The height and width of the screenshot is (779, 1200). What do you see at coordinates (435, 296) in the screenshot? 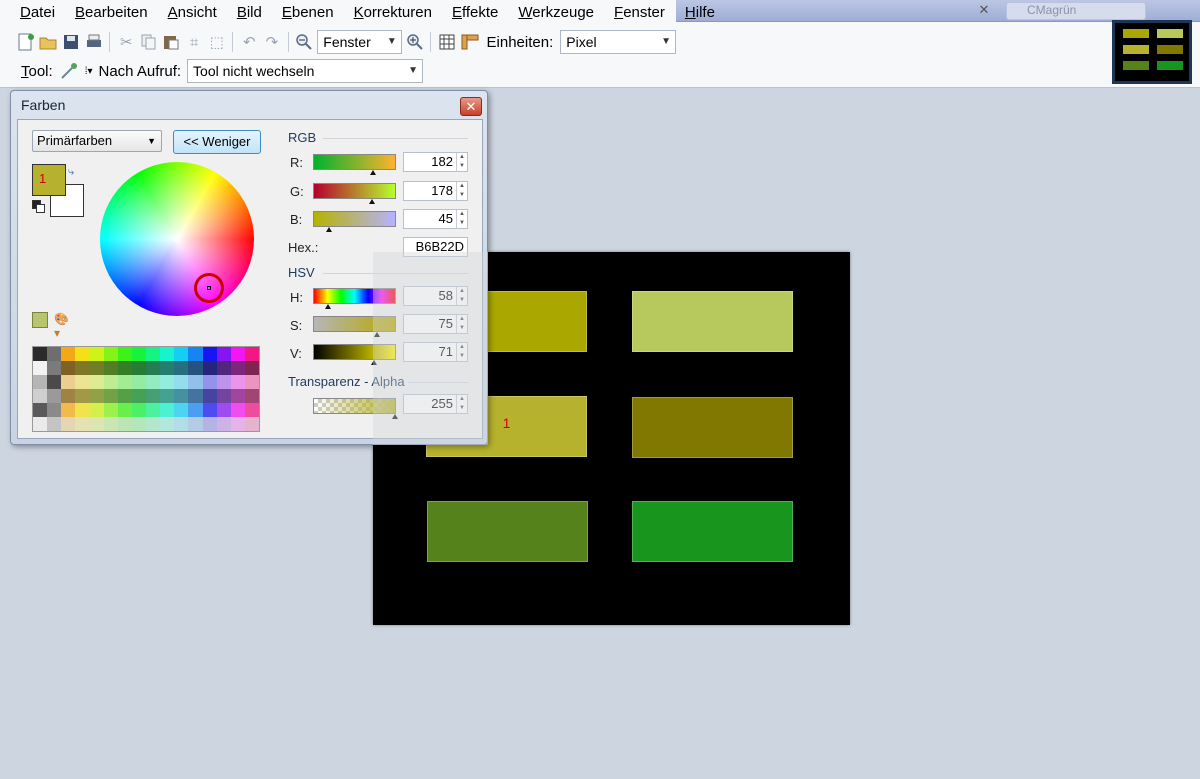
I see `h-input: 58 ▲ ▼` at bounding box center [435, 296].